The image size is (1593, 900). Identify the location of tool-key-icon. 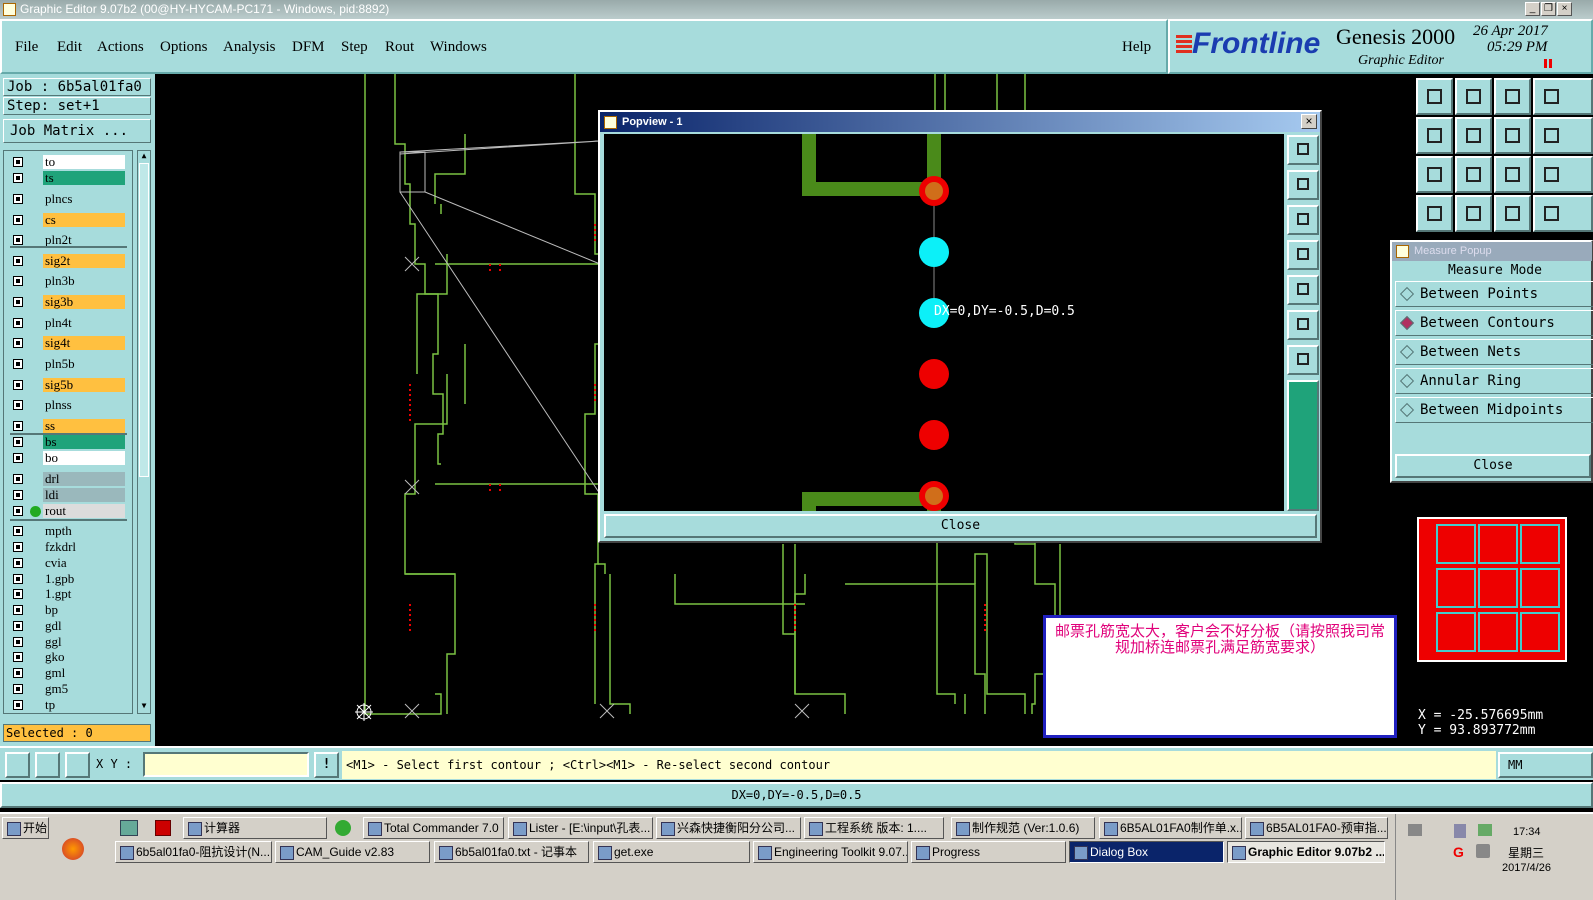
(1473, 213).